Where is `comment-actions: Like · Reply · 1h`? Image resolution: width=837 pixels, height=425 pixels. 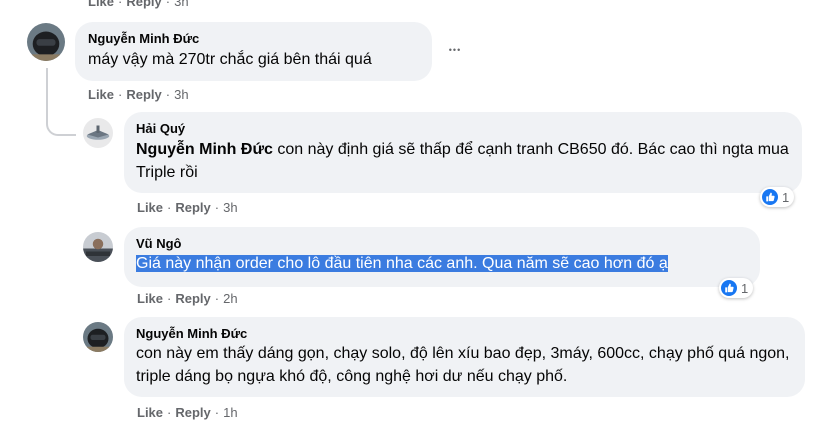 comment-actions: Like · Reply · 1h is located at coordinates (187, 412).